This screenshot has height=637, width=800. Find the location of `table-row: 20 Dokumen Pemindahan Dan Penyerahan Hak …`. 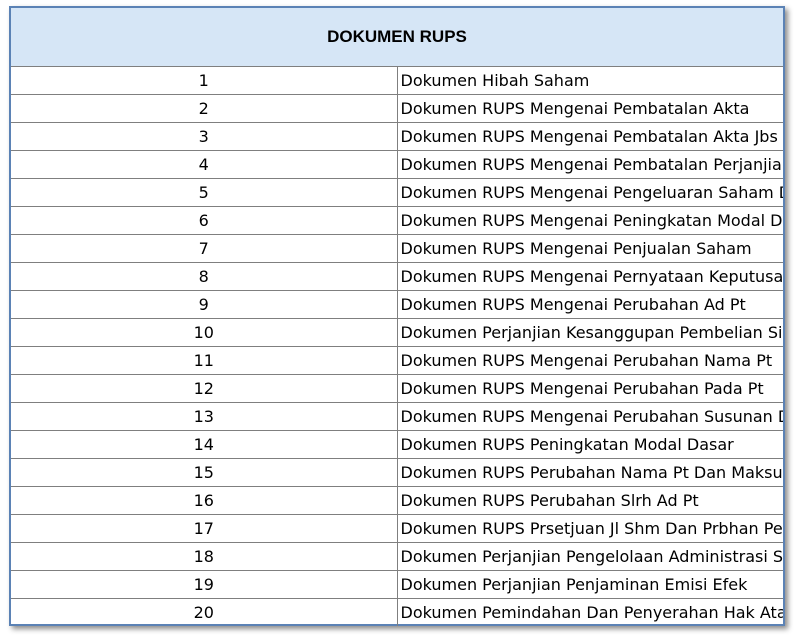

table-row: 20 Dokumen Pemindahan Dan Penyerahan Hak … is located at coordinates (397, 612).